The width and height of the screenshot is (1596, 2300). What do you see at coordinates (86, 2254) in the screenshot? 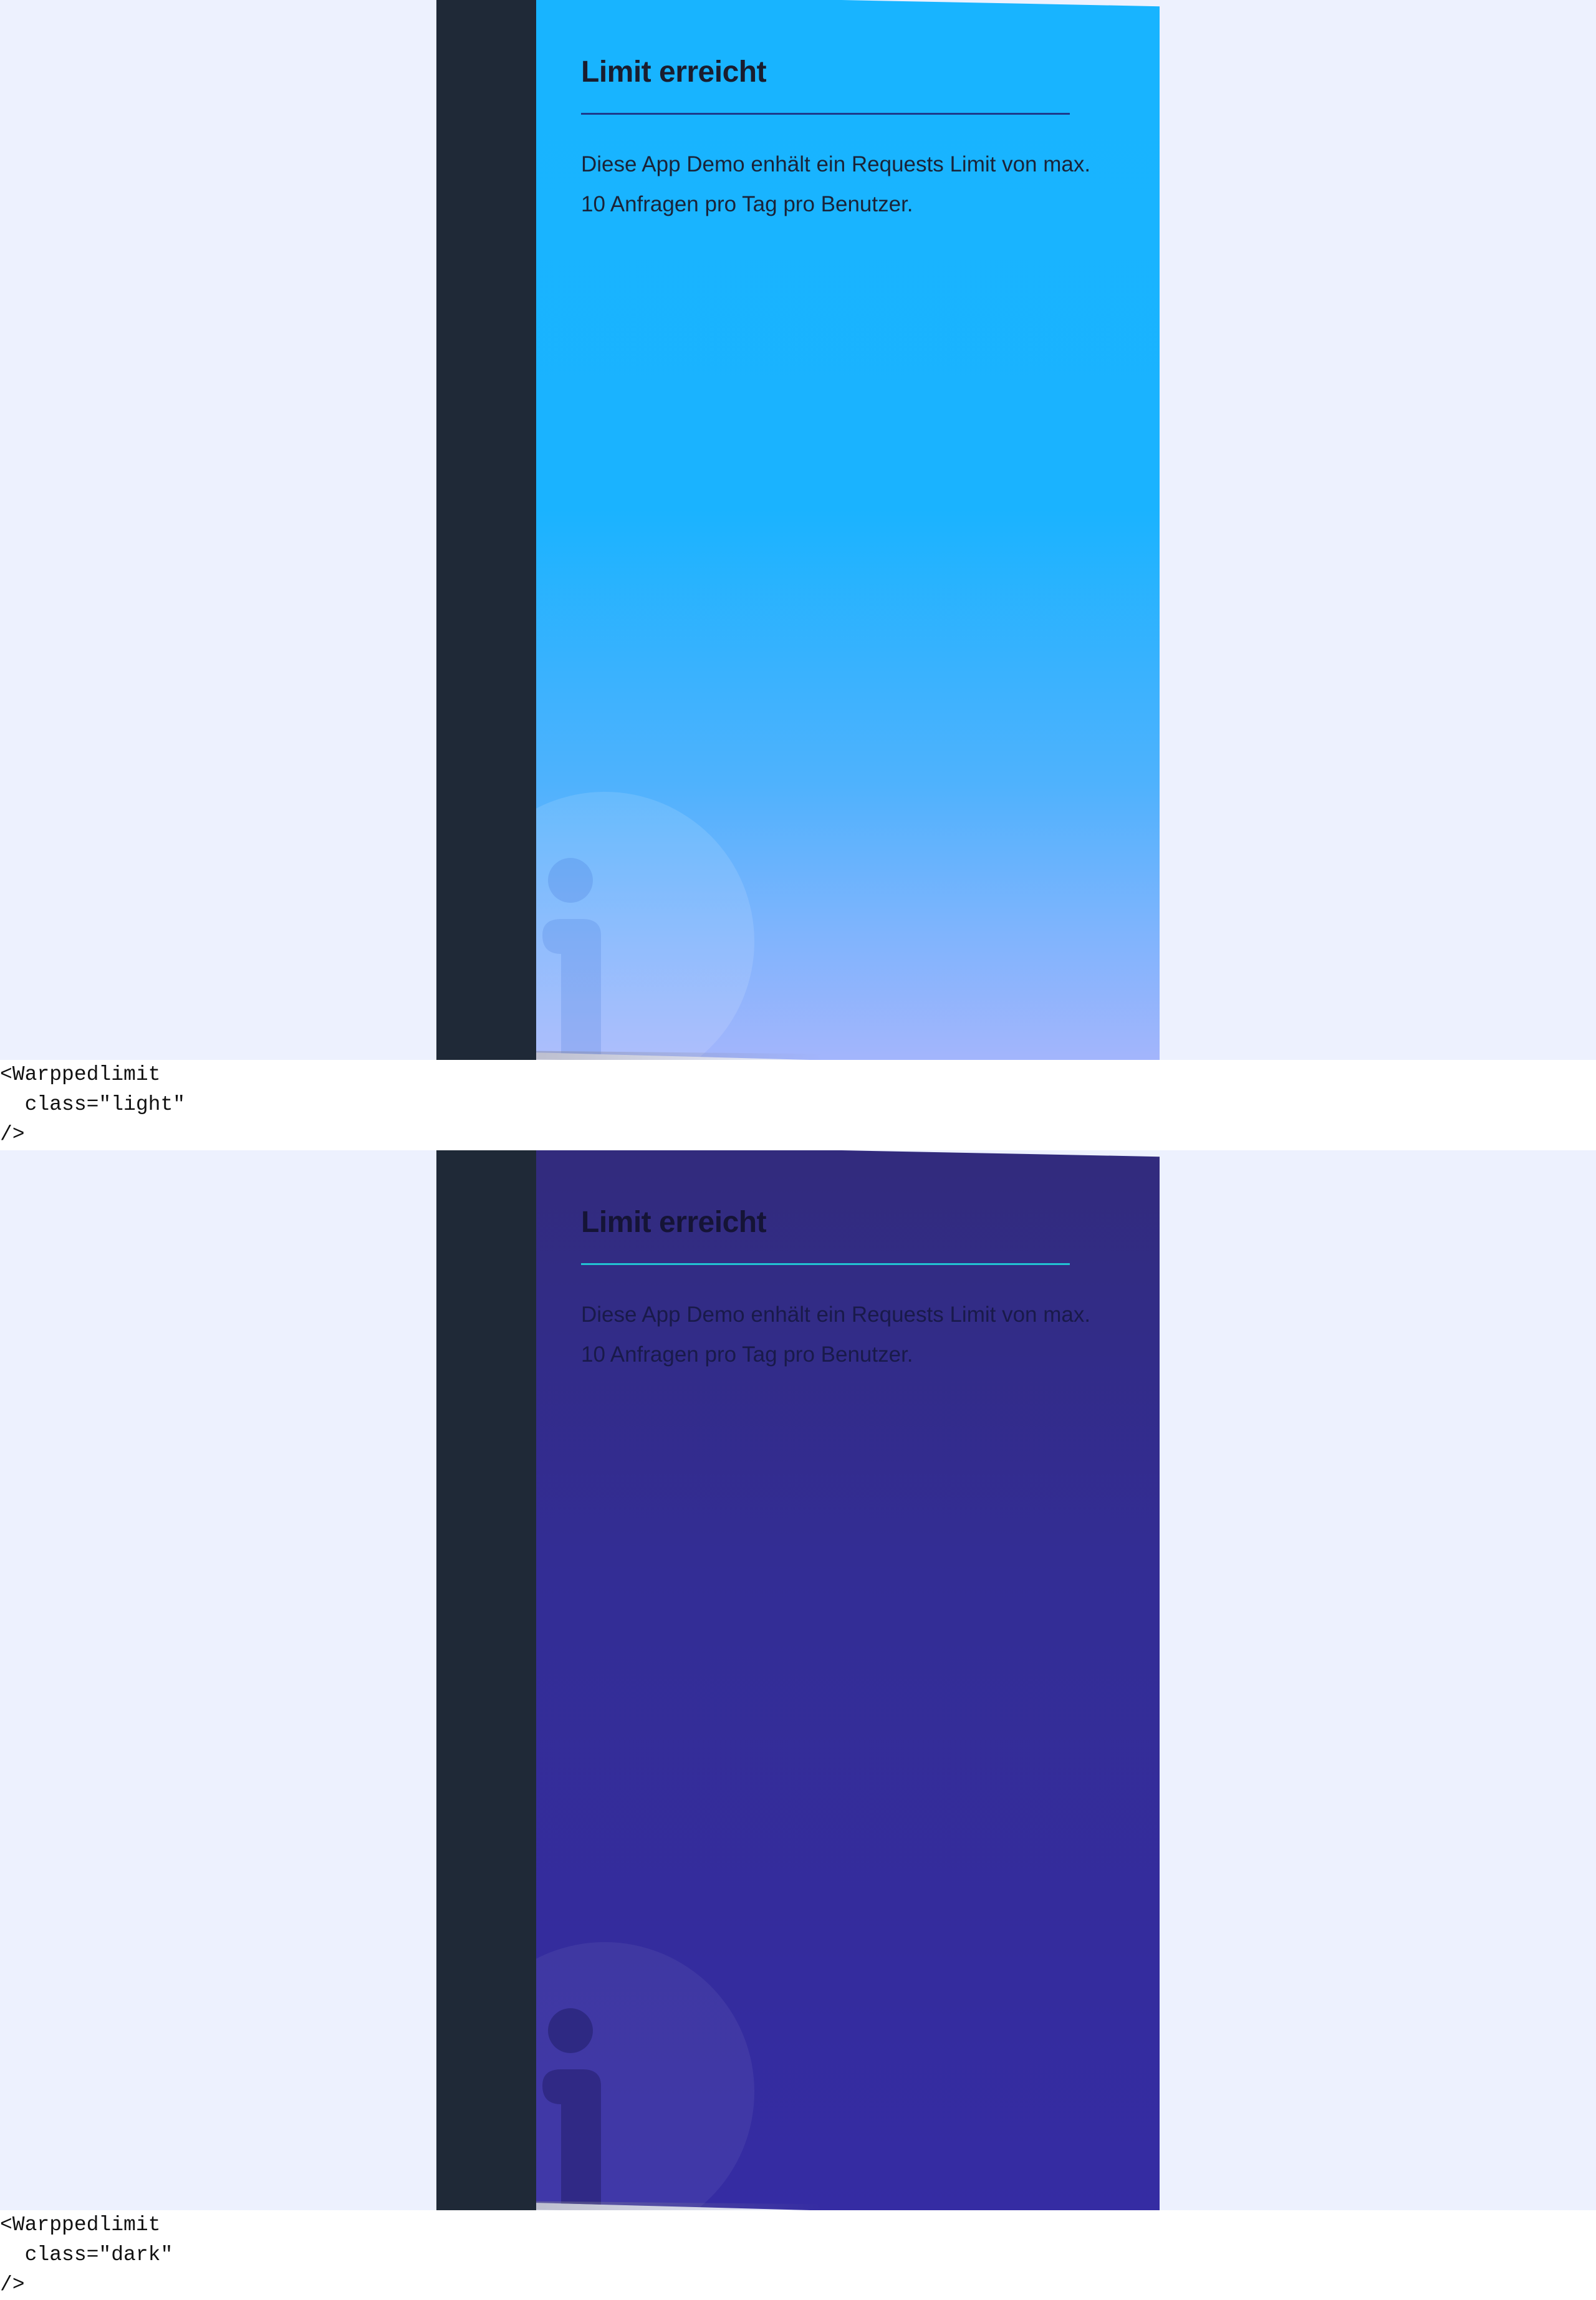
I see `code-snippet-dark: <Warppedlimit class="dark" />` at bounding box center [86, 2254].